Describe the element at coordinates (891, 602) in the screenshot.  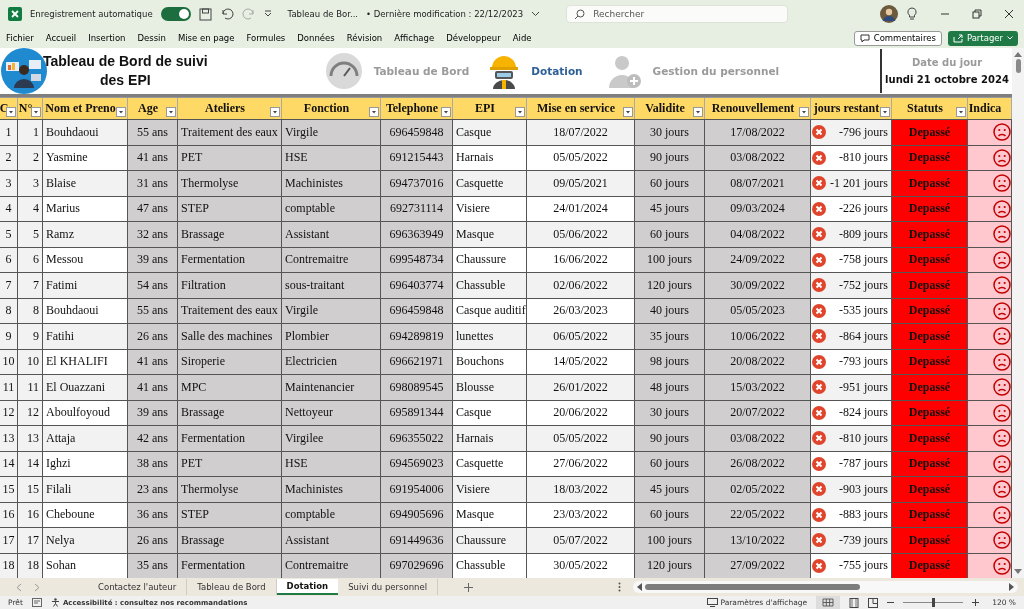
I see `zoom-out-icon` at that location.